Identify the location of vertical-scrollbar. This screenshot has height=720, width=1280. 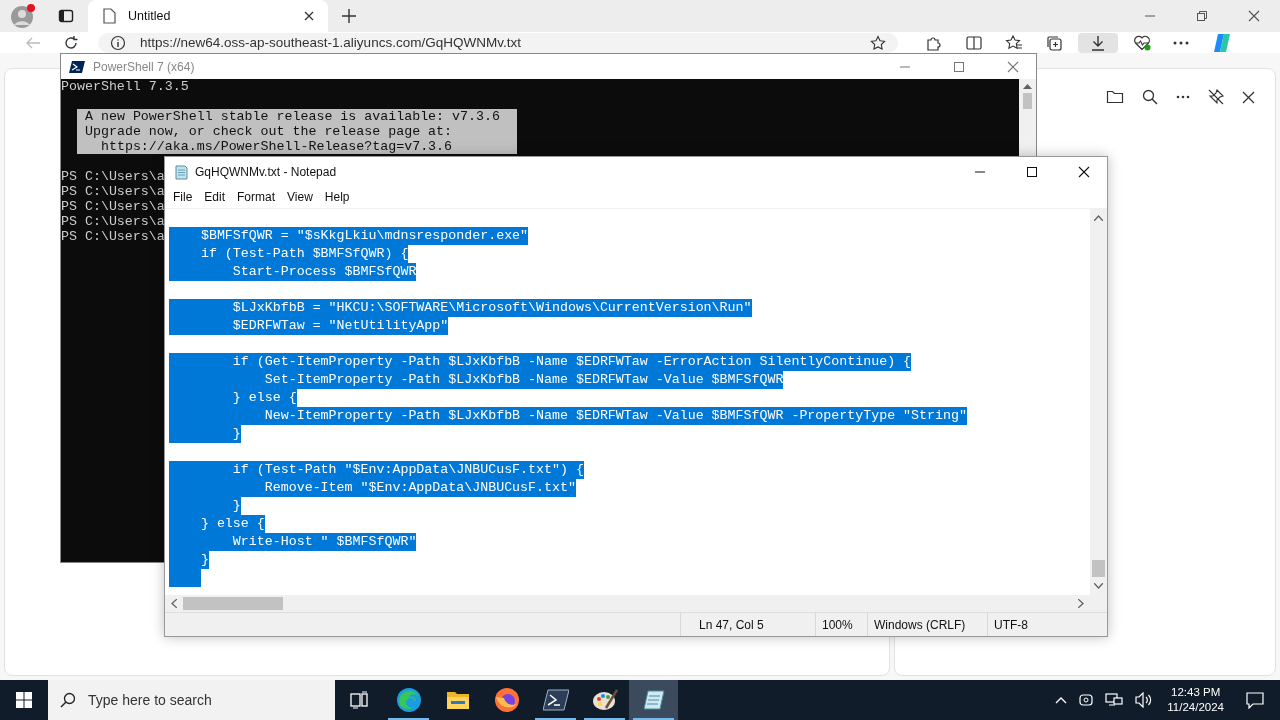
(1098, 402).